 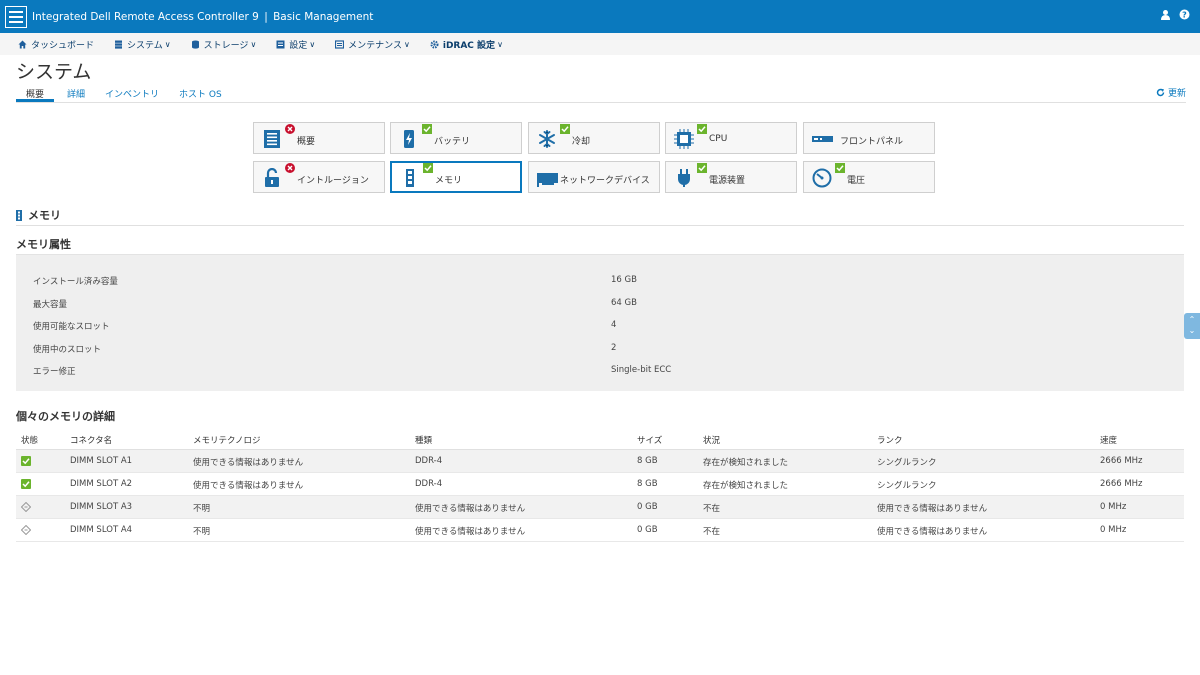 I want to click on voltage-gauge-icon, so click(x=822, y=178).